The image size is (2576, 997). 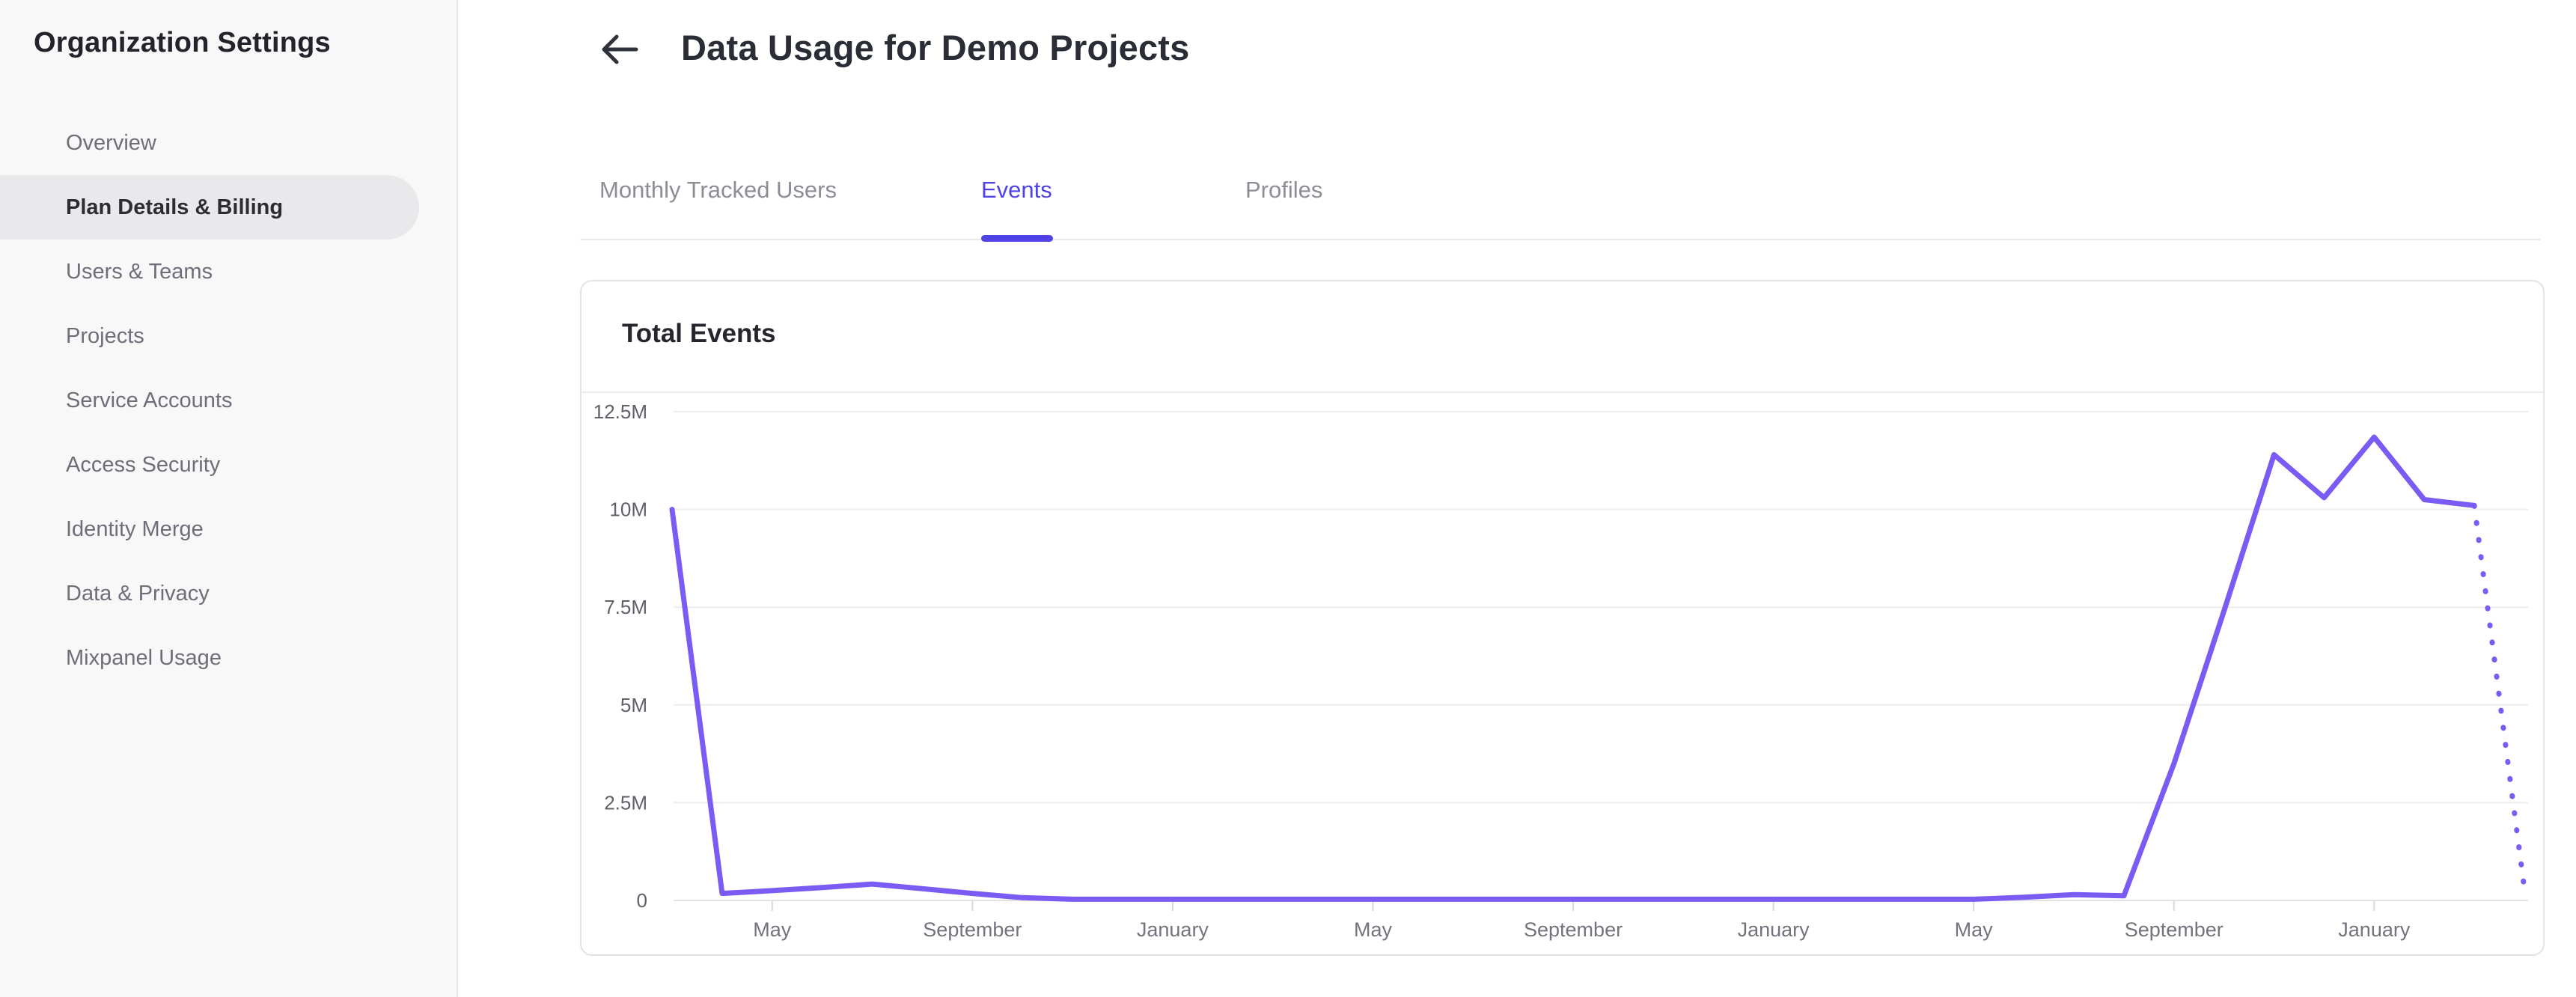 I want to click on sidebar-item-plan-details-billing: Plan Details & Billing, so click(x=209, y=207).